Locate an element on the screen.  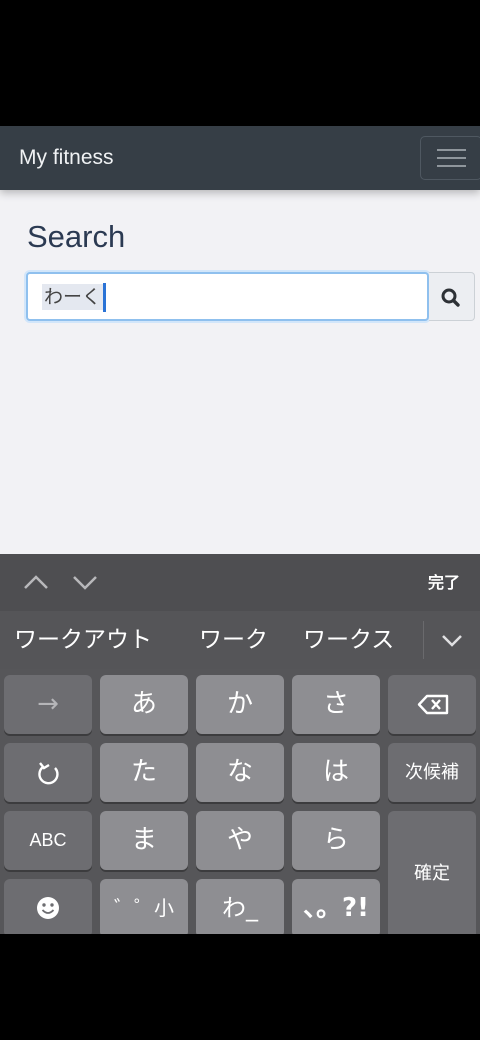
navbar: My fitness is located at coordinates (240, 158).